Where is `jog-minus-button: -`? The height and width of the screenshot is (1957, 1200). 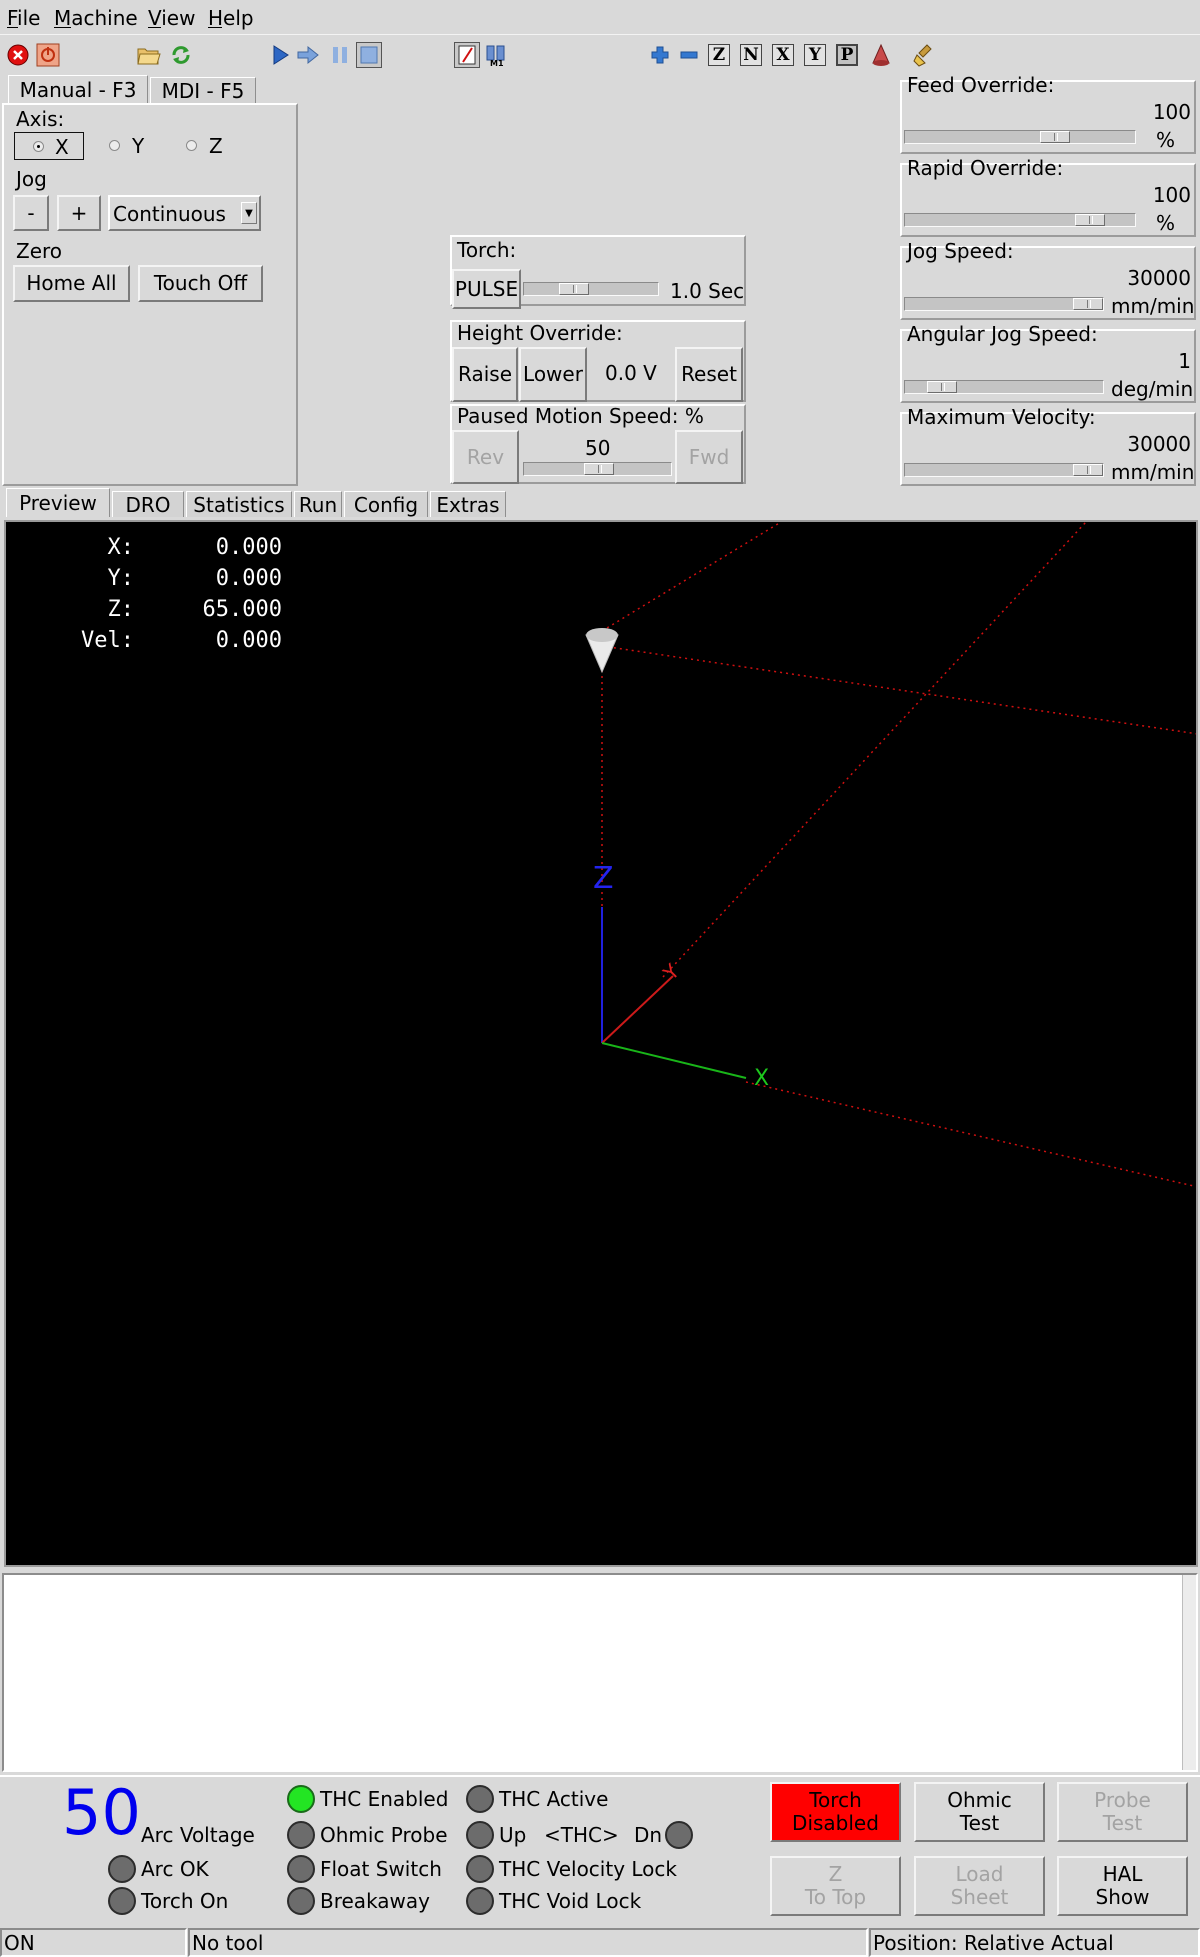
jog-minus-button: - is located at coordinates (31, 213).